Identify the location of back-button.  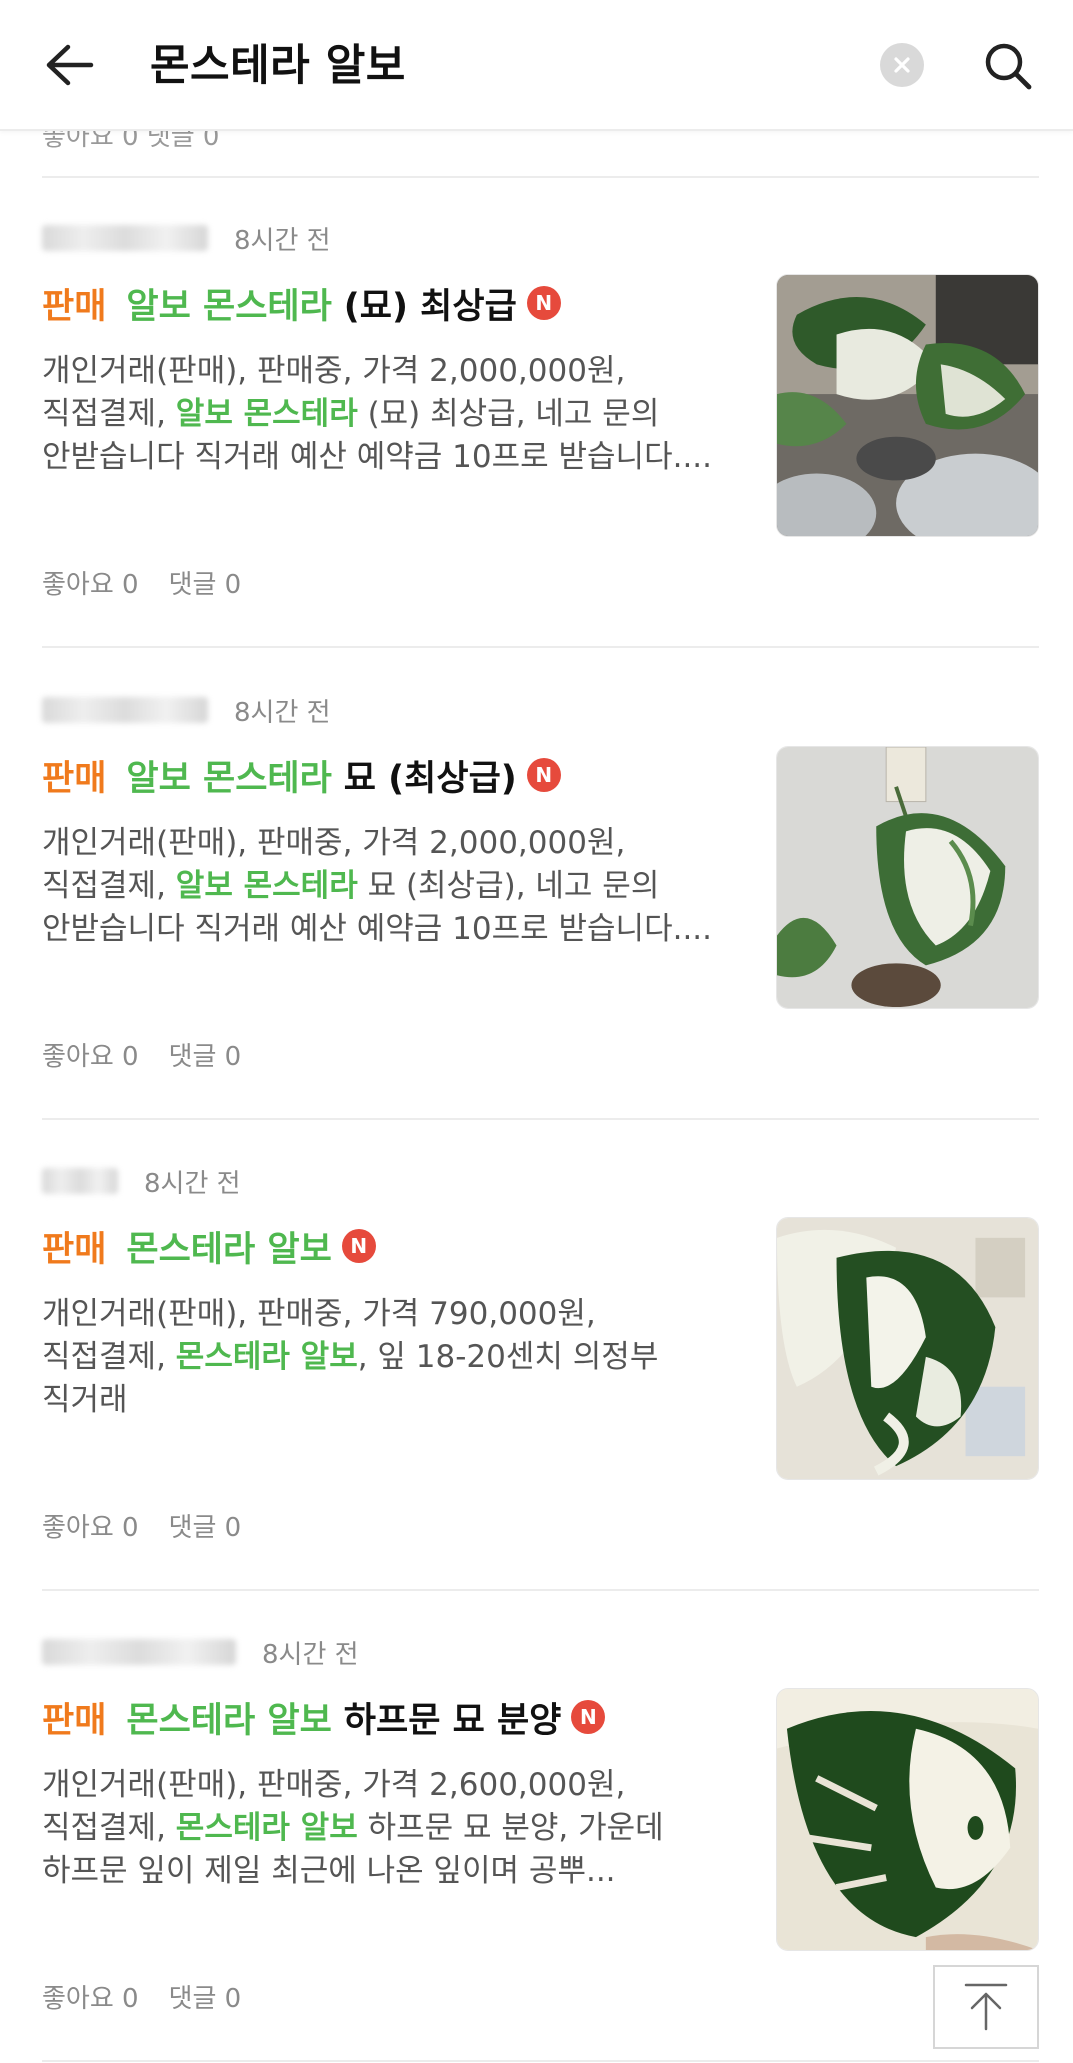
(69, 65).